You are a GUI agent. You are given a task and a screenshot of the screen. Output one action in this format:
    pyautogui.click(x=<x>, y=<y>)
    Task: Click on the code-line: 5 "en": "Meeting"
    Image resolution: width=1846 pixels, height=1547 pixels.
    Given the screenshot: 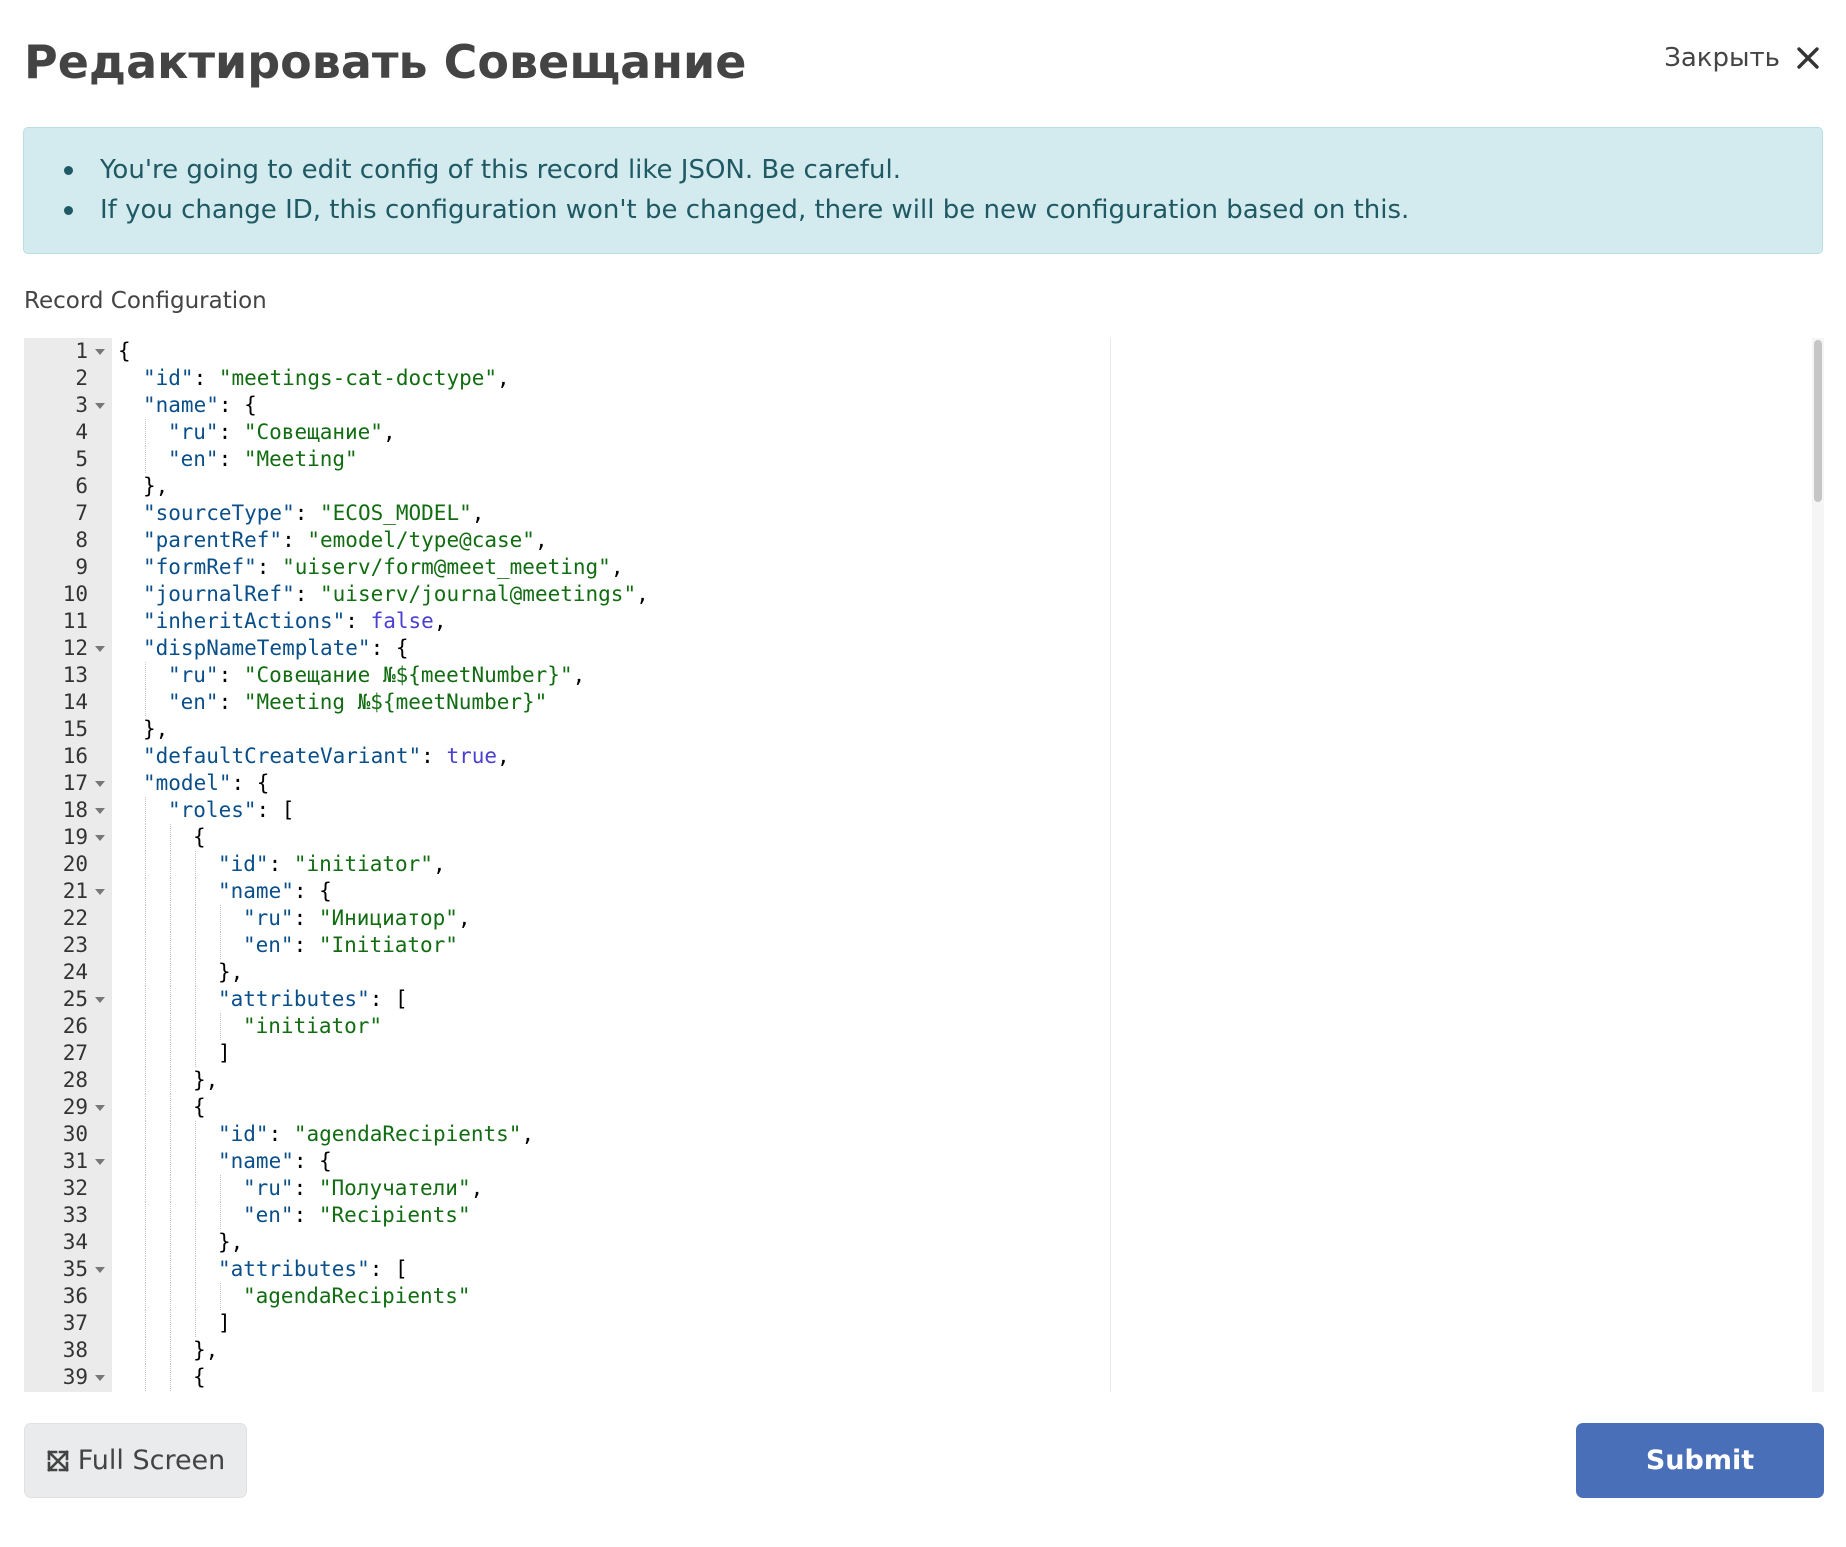 What is the action you would take?
    pyautogui.click(x=914, y=459)
    